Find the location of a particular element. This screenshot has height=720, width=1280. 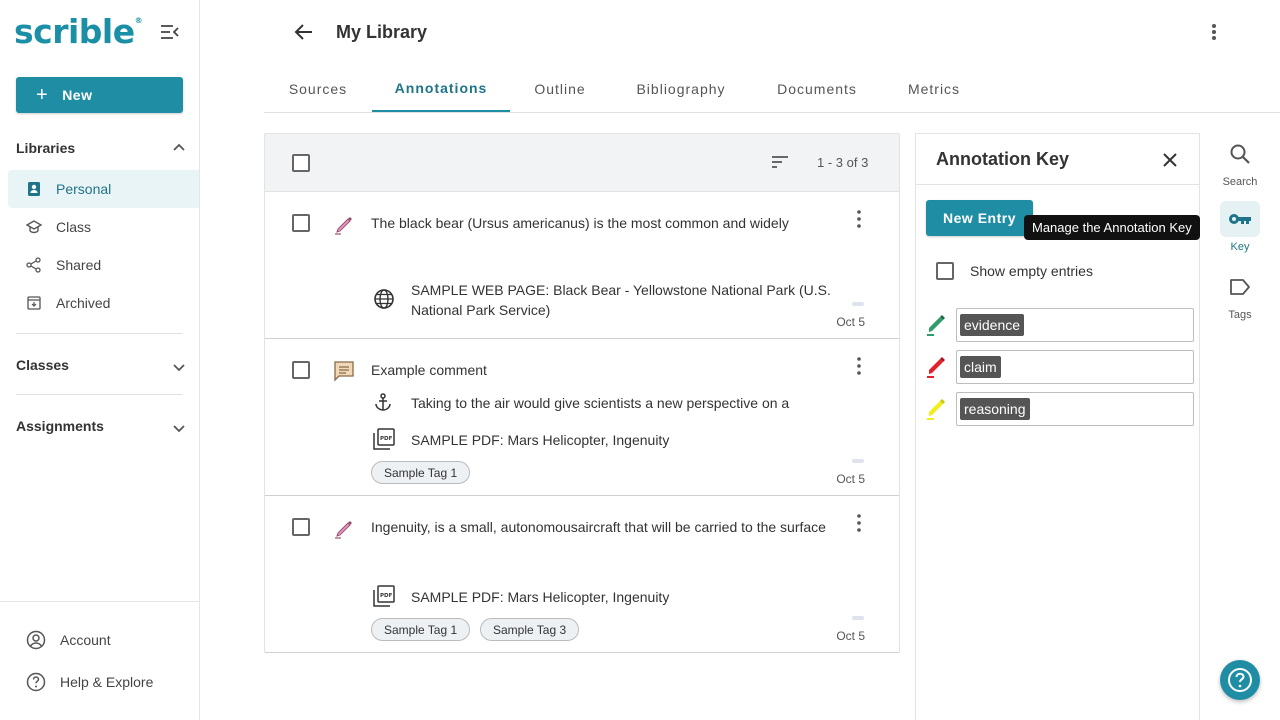

key-entry-field: reasoning is located at coordinates (1075, 409).